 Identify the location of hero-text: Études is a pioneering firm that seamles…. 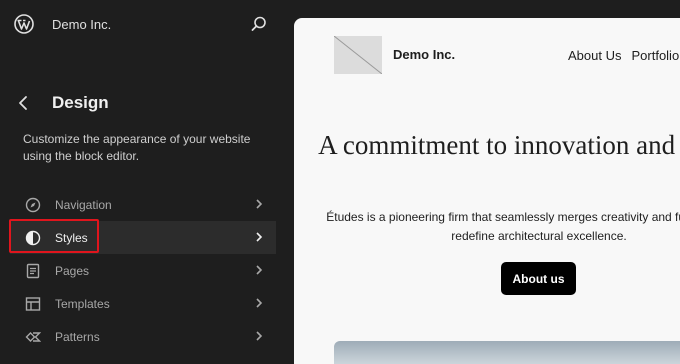
(503, 226).